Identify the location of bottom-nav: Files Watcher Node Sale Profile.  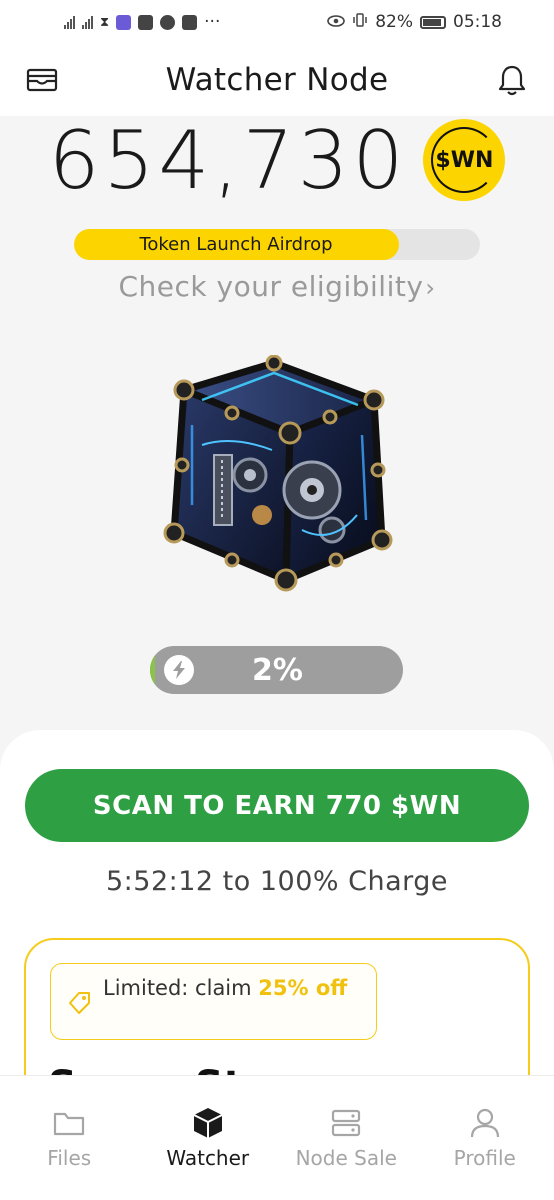
(277, 1137).